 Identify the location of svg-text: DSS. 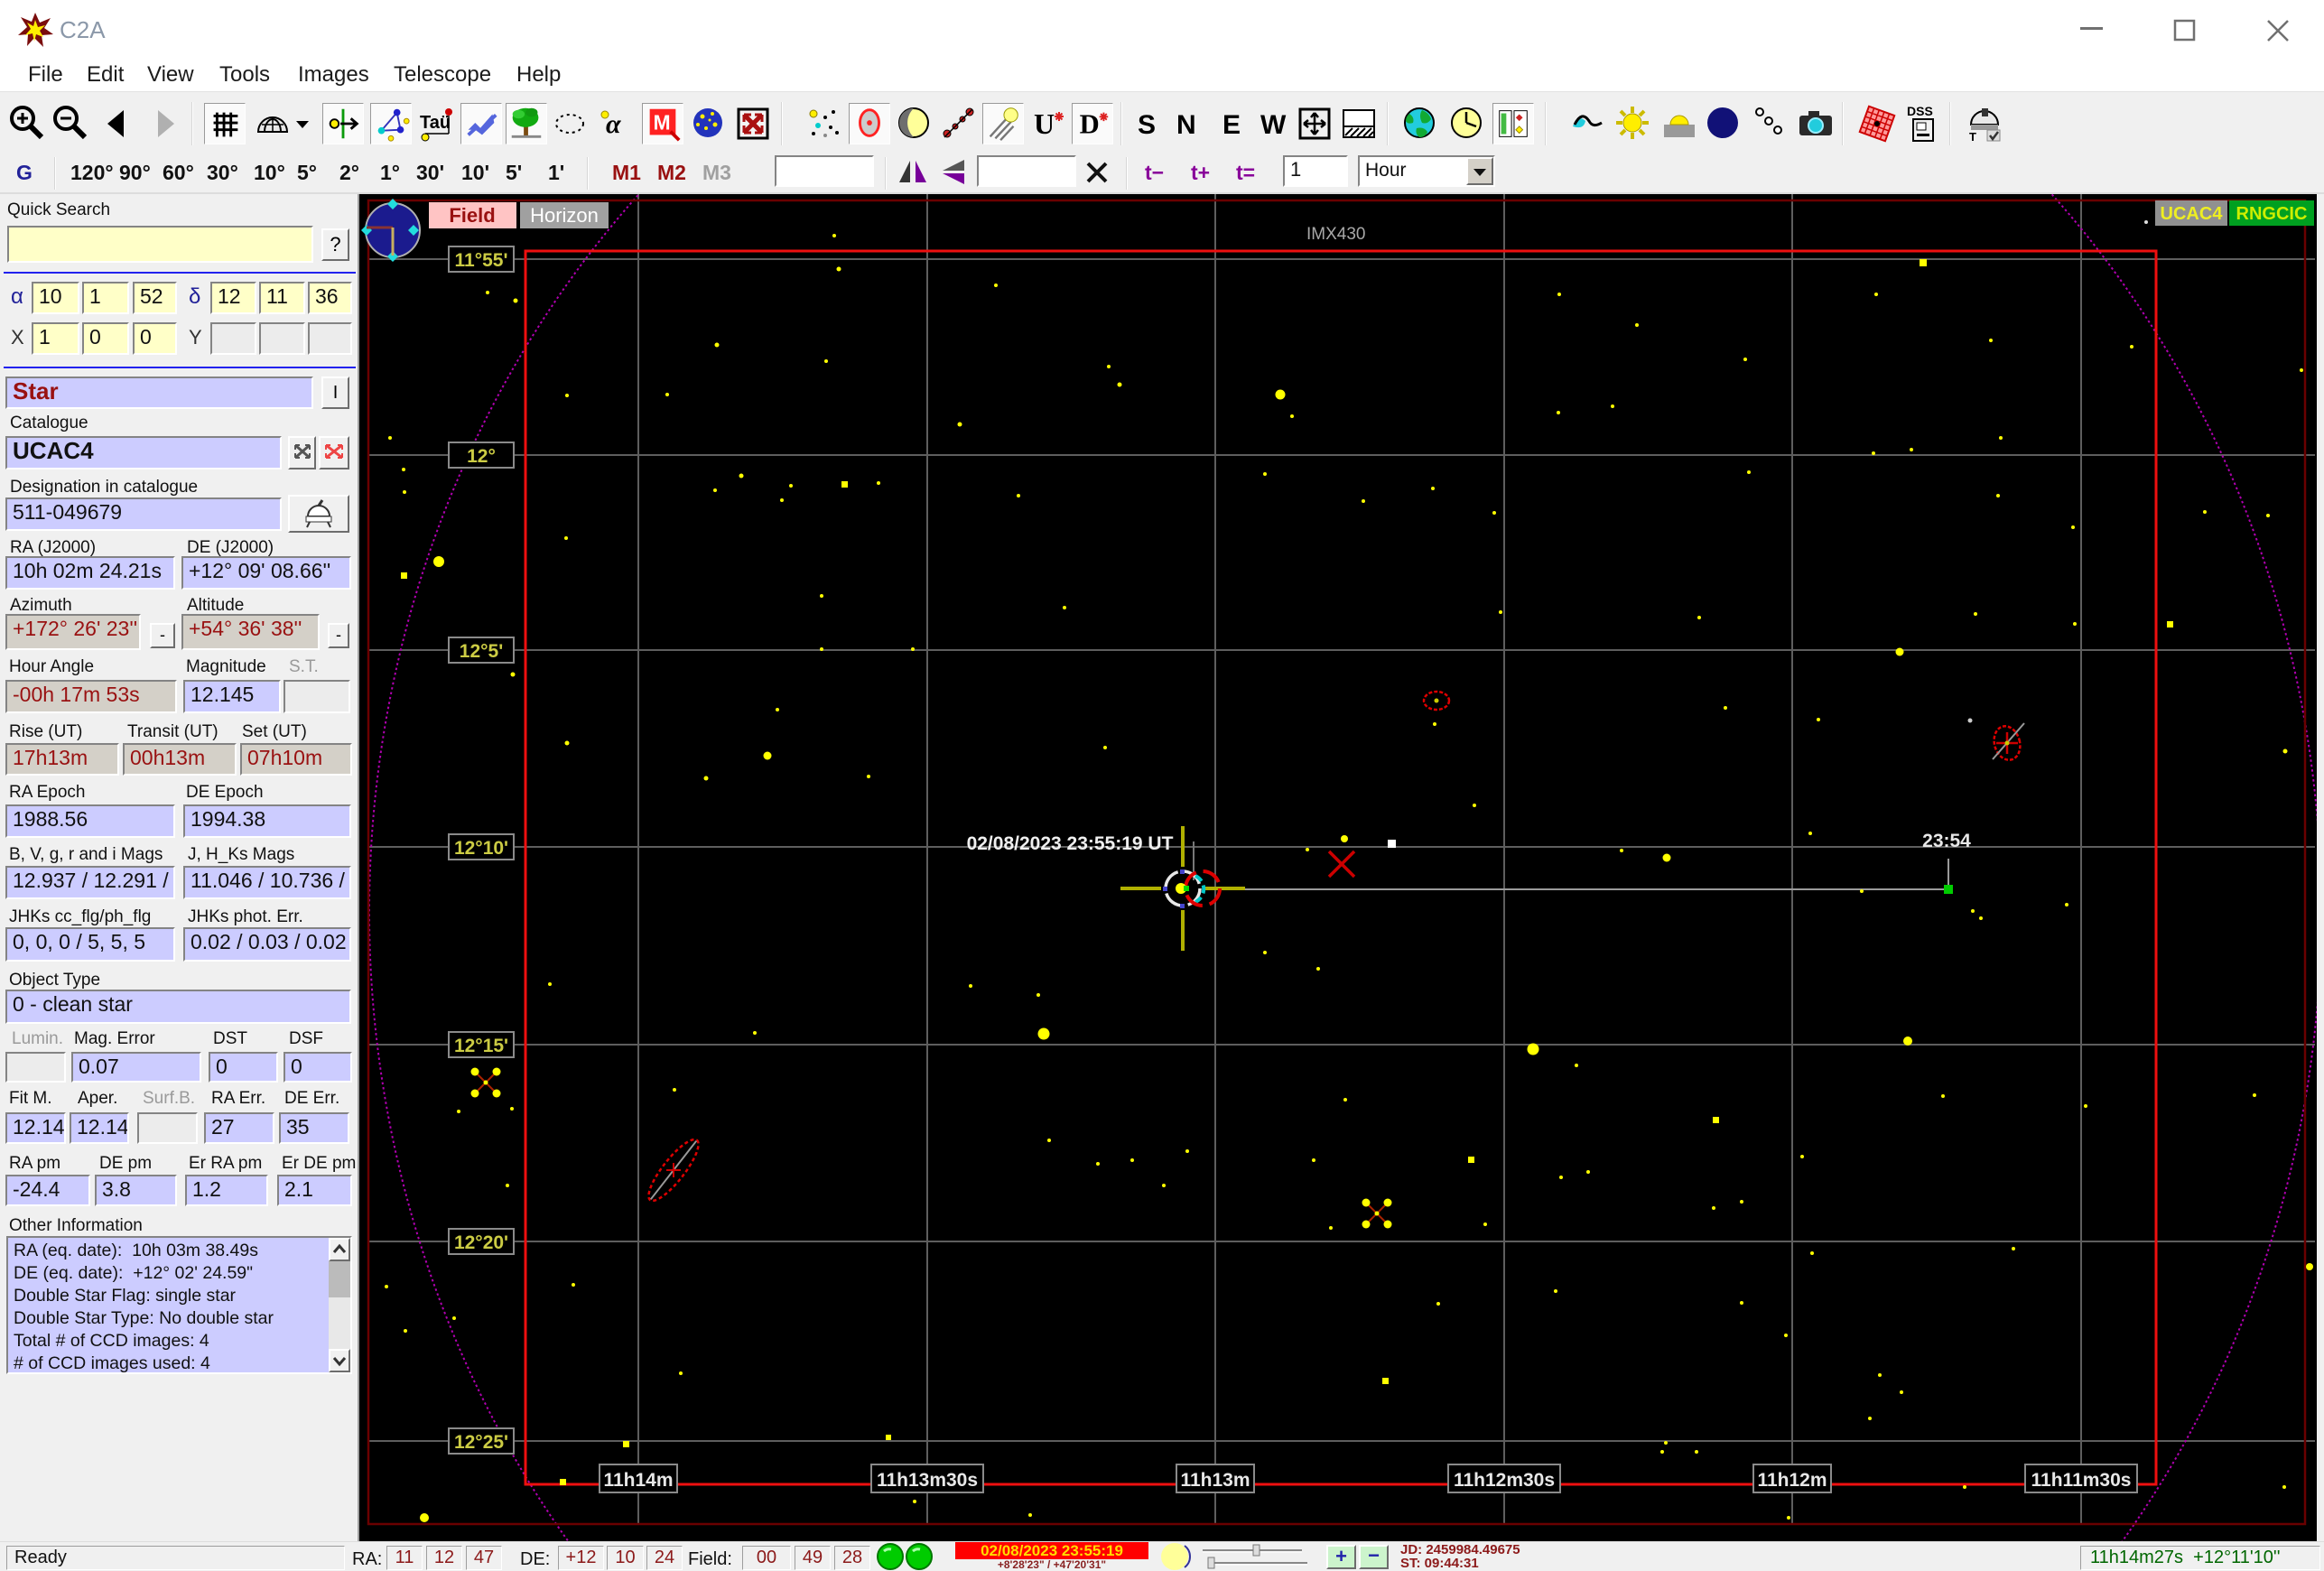
(1920, 111).